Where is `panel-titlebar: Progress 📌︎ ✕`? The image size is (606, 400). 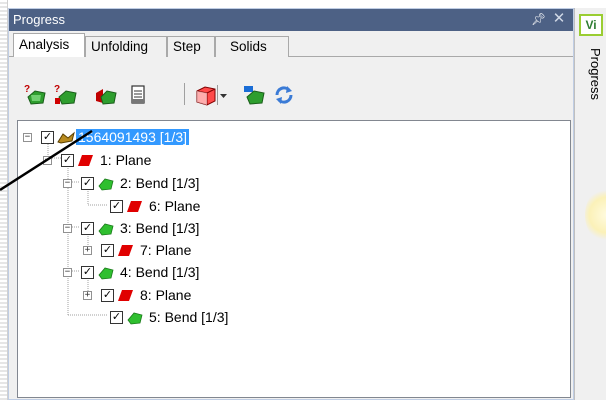
panel-titlebar: Progress 📌︎ ✕ is located at coordinates (291, 20).